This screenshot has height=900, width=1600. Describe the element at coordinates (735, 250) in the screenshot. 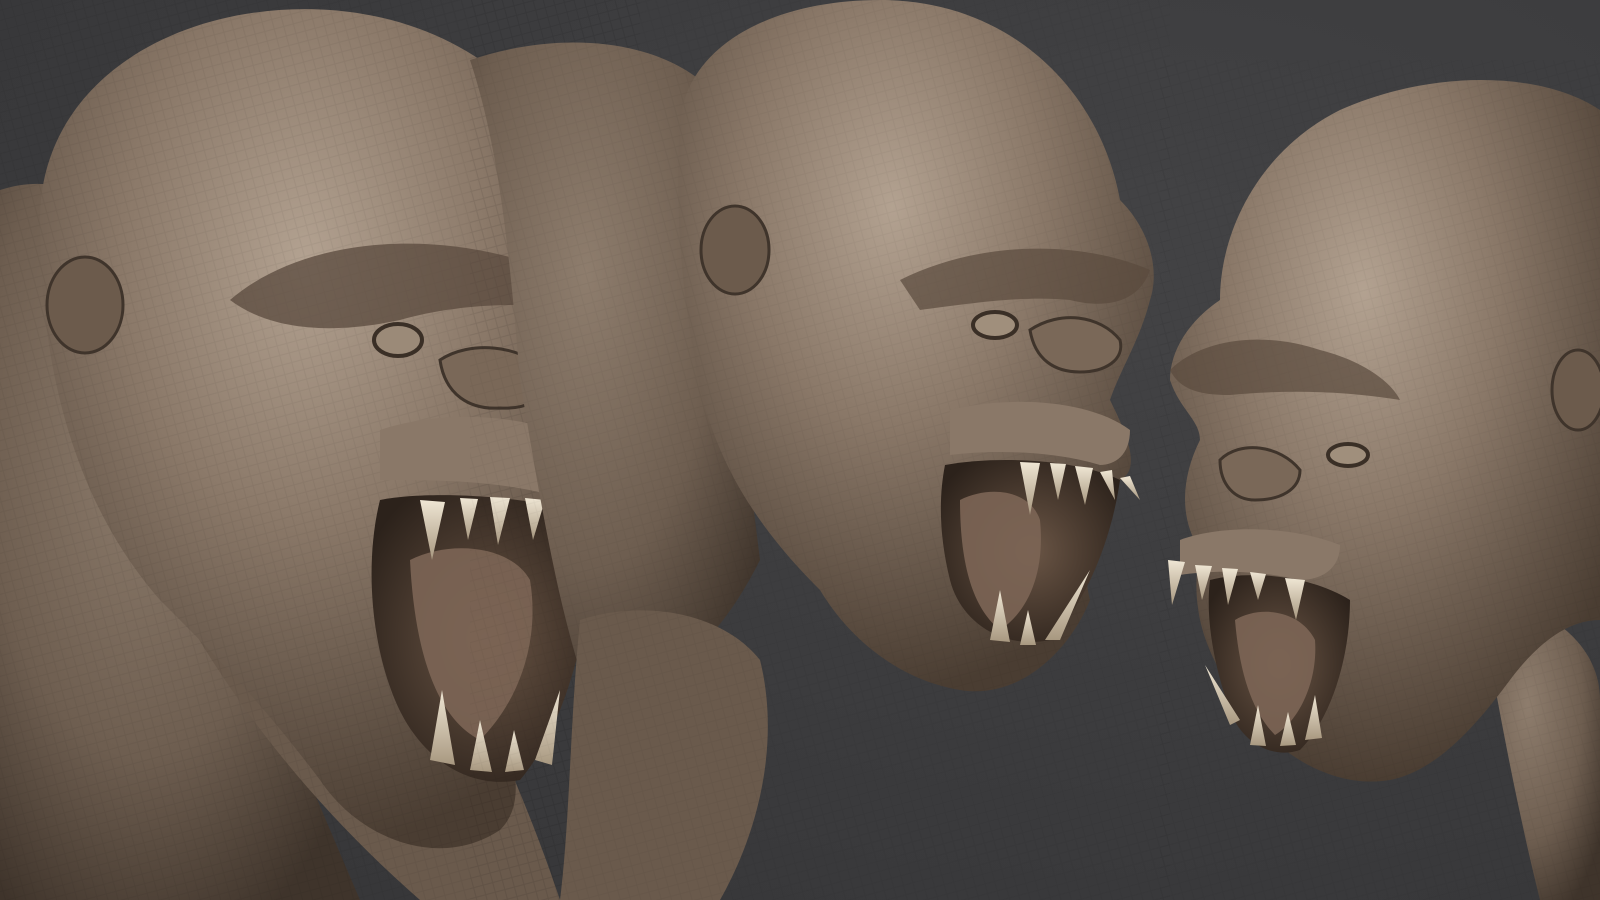

I see `center-bust-ear` at that location.